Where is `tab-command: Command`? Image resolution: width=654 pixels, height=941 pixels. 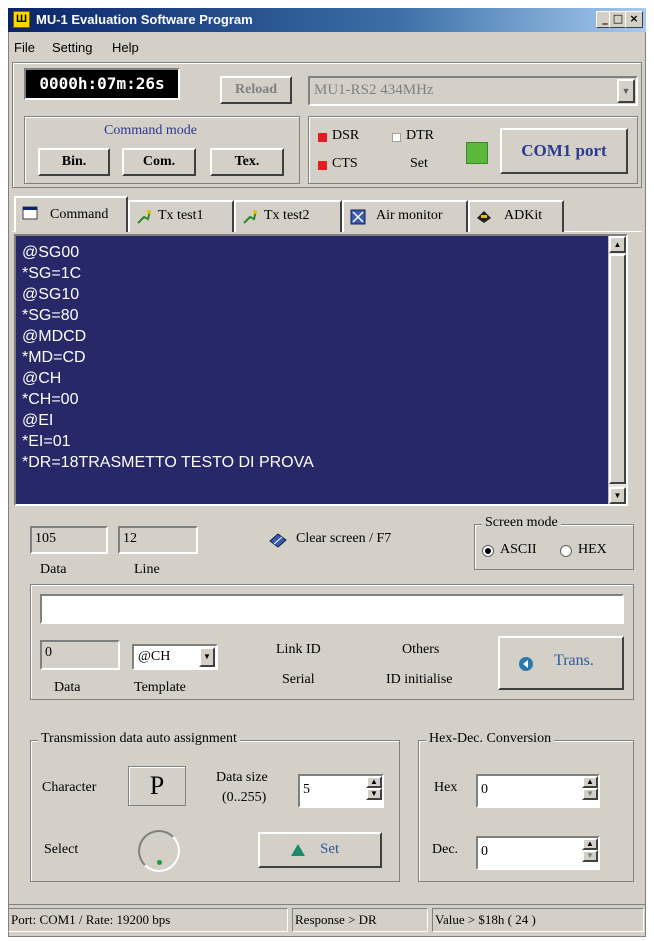 tab-command: Command is located at coordinates (71, 214).